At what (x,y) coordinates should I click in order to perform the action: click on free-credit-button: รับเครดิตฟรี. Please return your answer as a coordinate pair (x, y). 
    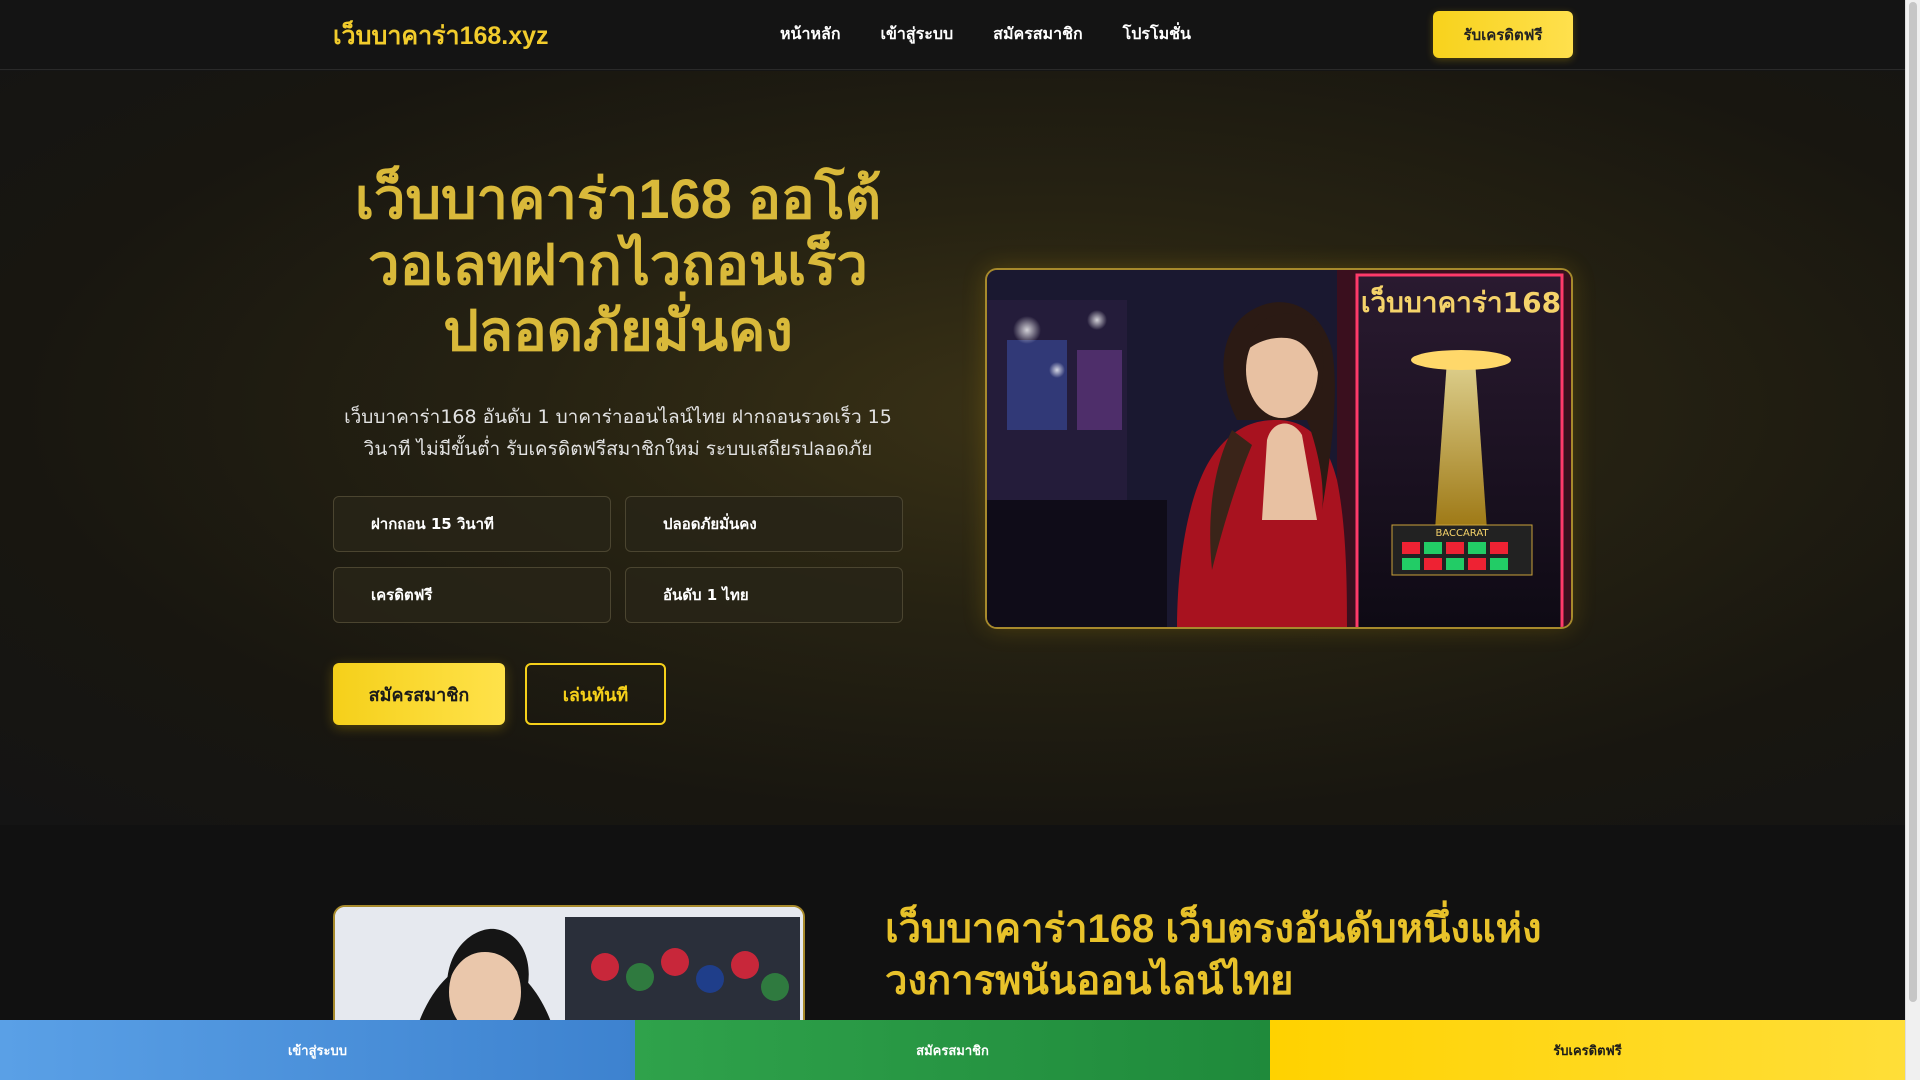
    Looking at the image, I should click on (1503, 34).